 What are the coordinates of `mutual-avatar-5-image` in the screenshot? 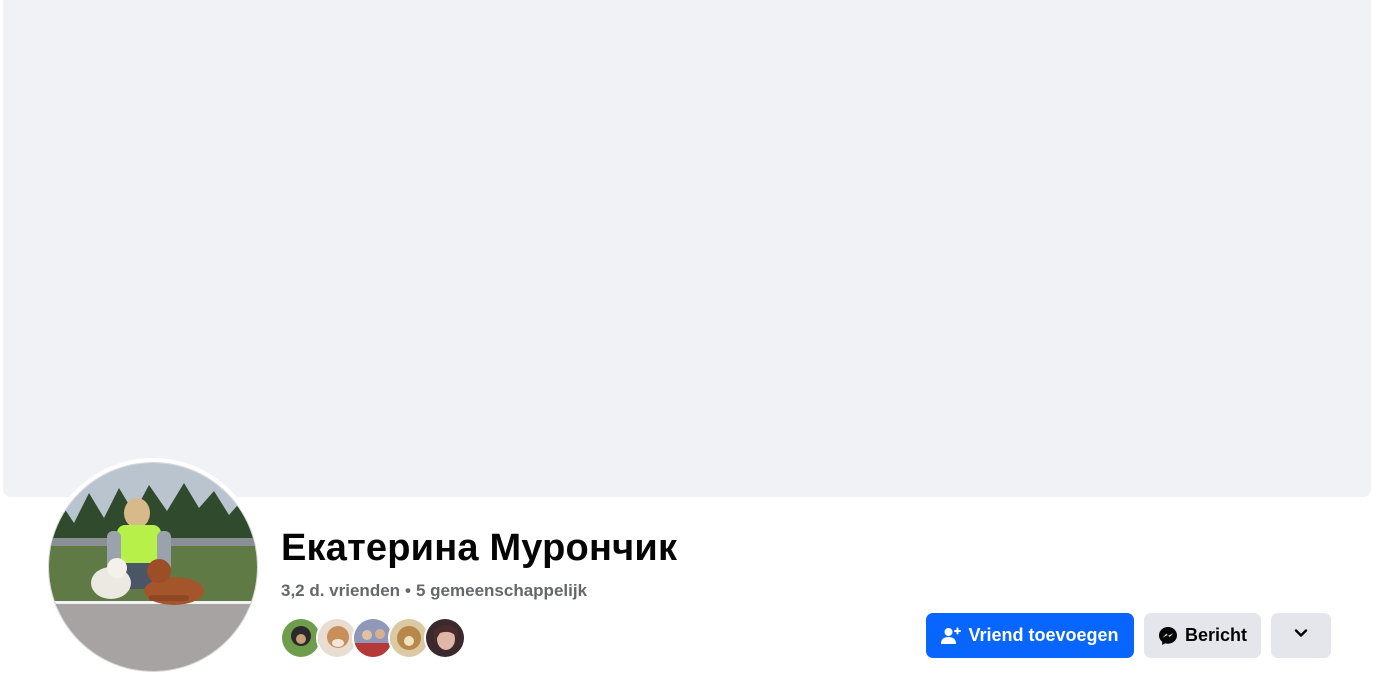 It's located at (445, 638).